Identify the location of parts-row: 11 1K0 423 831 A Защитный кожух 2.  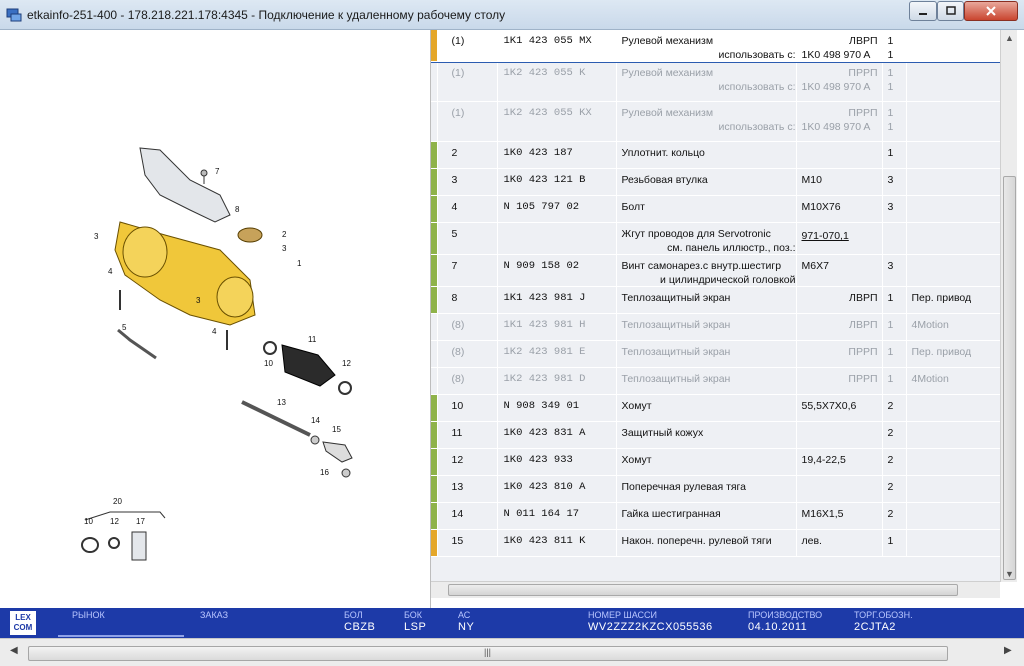
(715, 435).